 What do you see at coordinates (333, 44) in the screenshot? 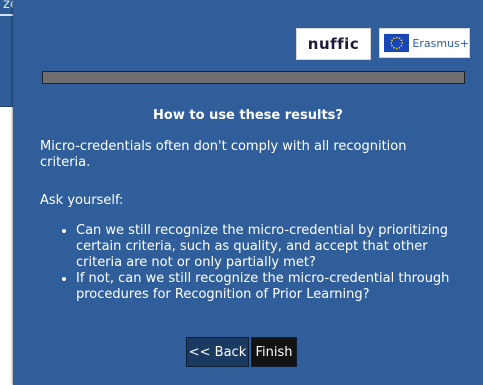
I see `nuffic-logo: nuffic` at bounding box center [333, 44].